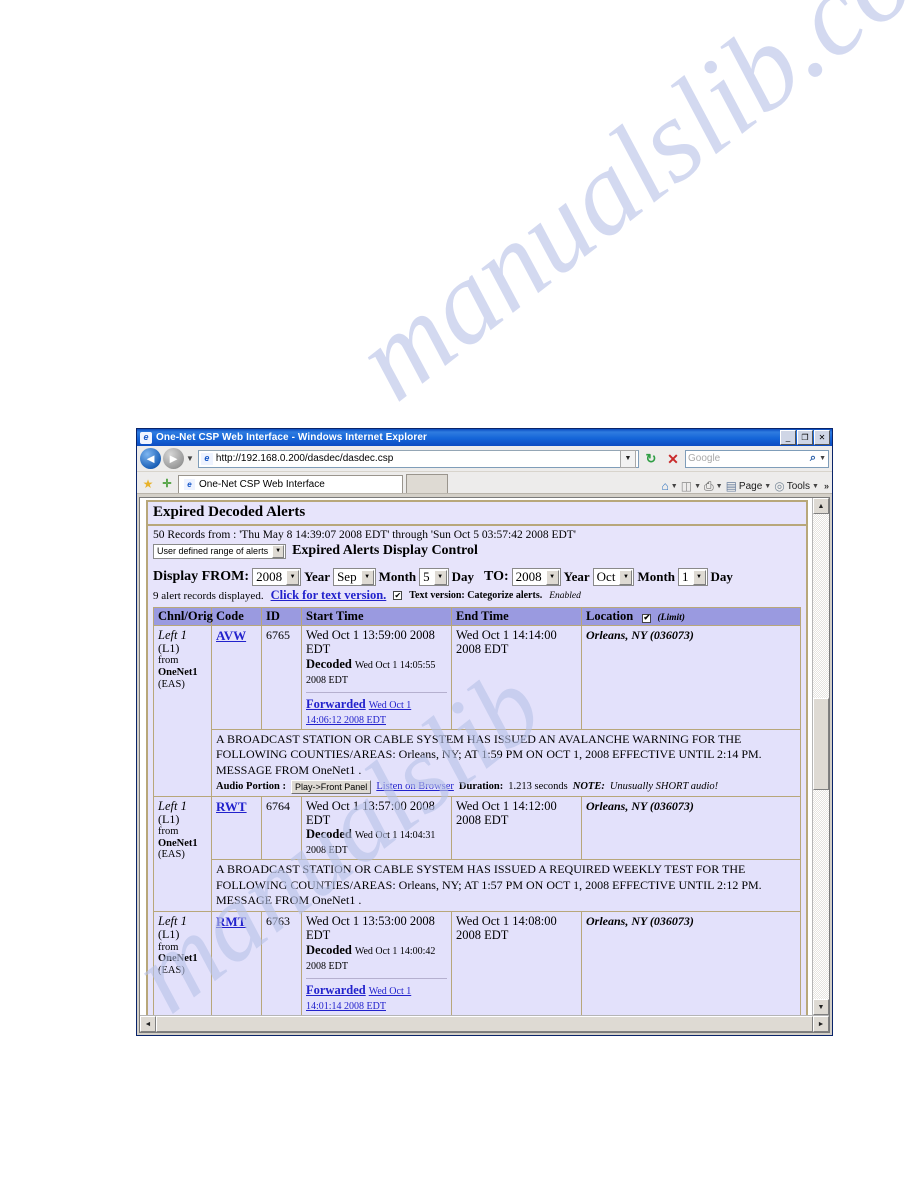  Describe the element at coordinates (749, 486) in the screenshot. I see `page-menu-button: ▤ Page ▼` at that location.